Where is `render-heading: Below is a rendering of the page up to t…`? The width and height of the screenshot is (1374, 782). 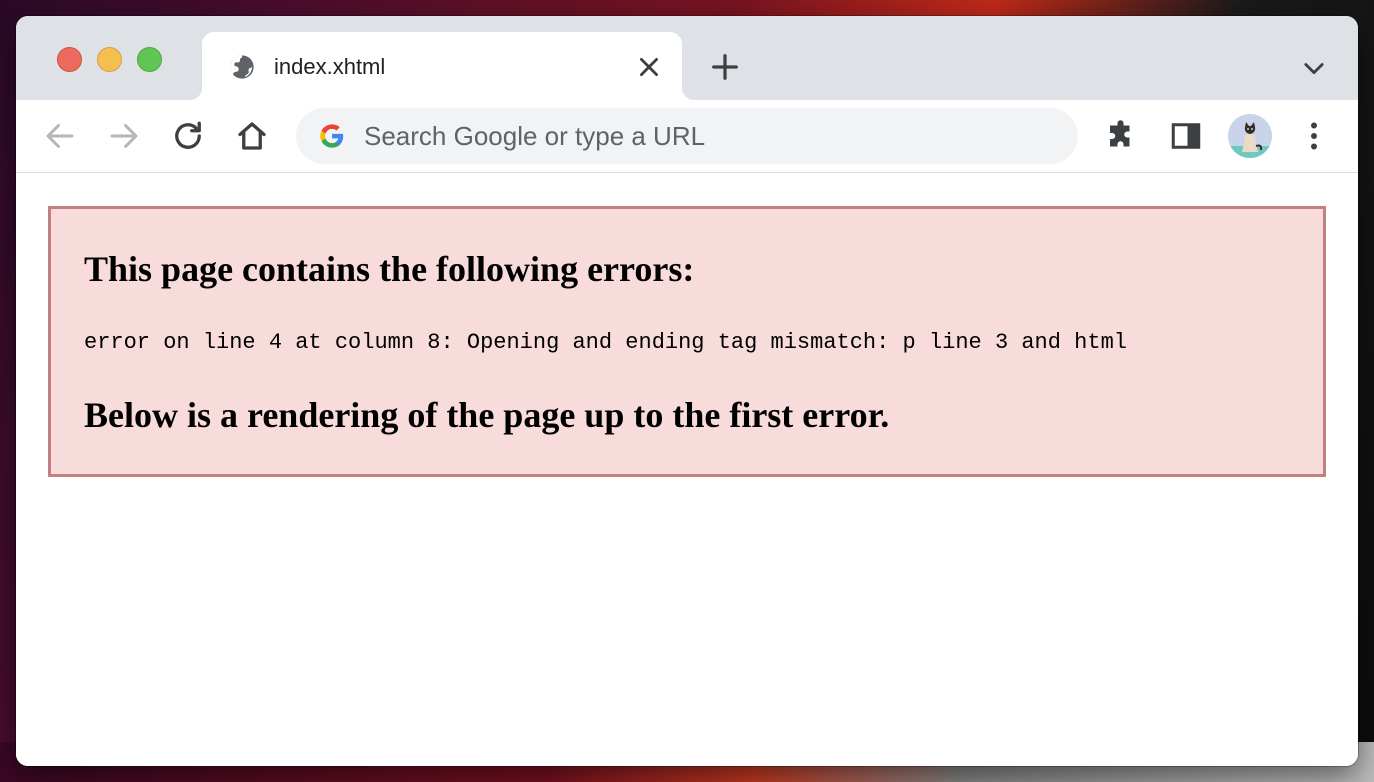 render-heading: Below is a rendering of the page up to t… is located at coordinates (487, 415).